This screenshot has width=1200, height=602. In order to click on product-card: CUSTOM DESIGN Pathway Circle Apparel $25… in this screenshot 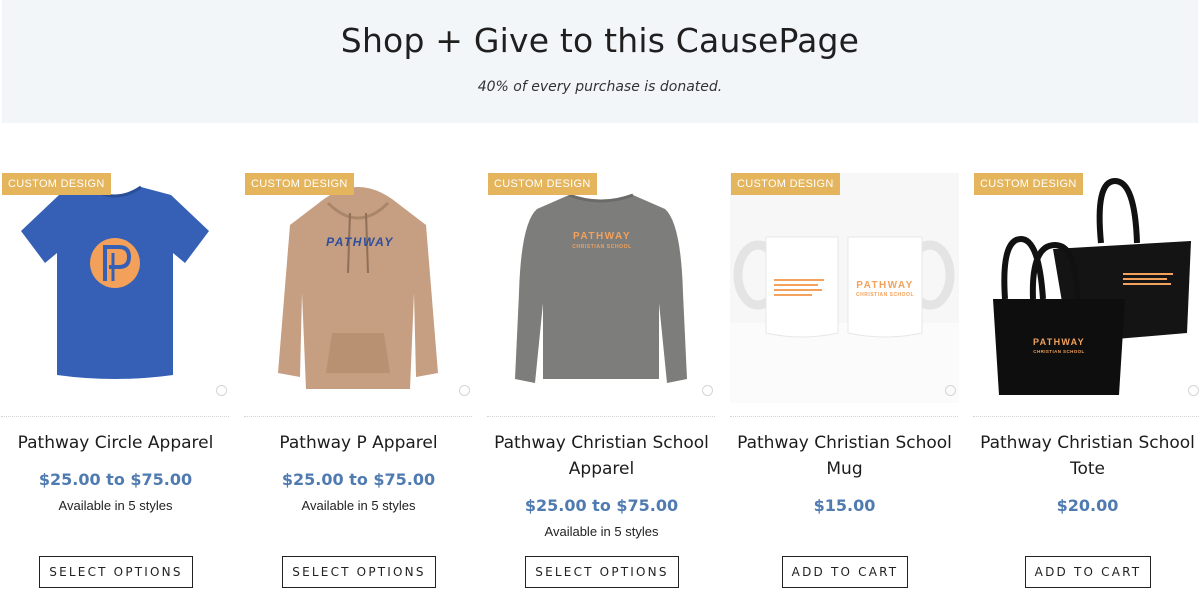, I will do `click(116, 387)`.